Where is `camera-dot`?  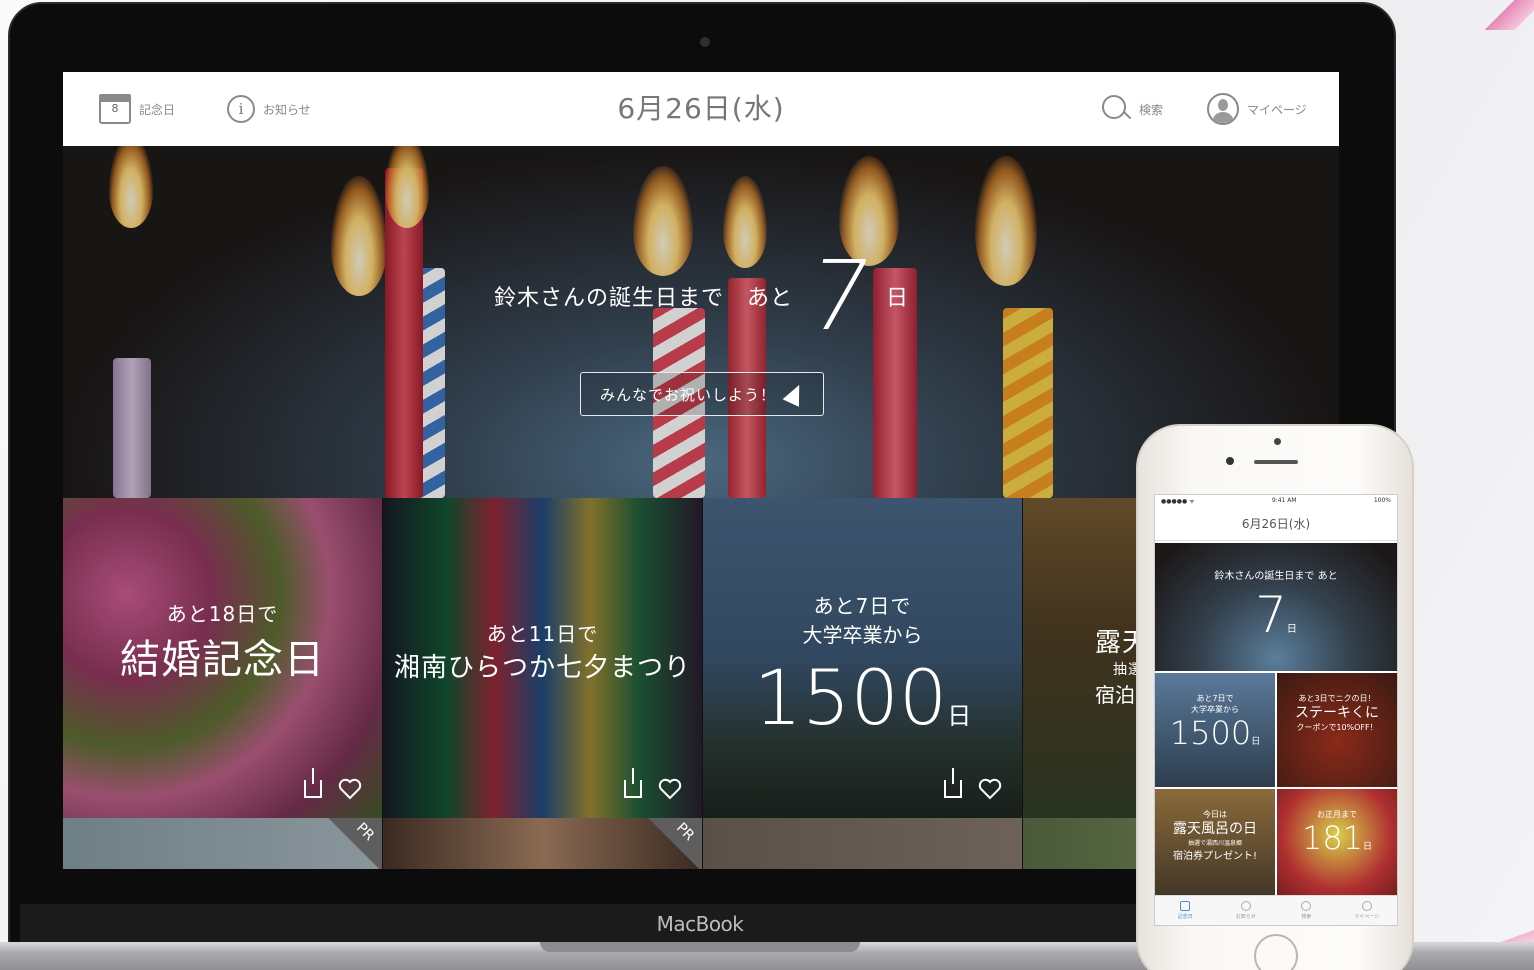 camera-dot is located at coordinates (705, 42).